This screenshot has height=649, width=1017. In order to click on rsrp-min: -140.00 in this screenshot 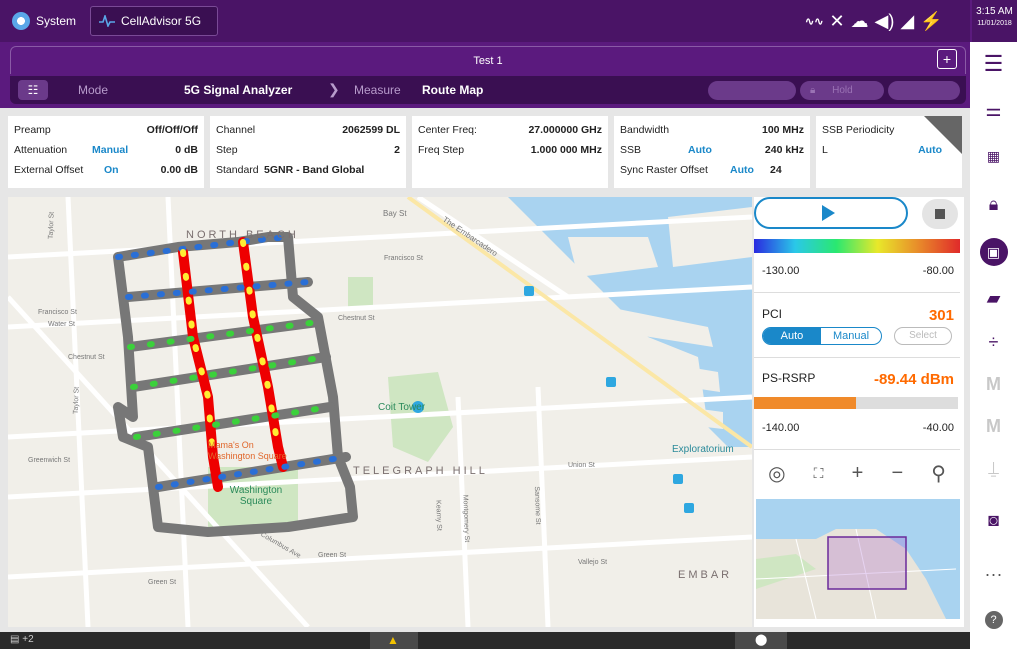, I will do `click(781, 428)`.